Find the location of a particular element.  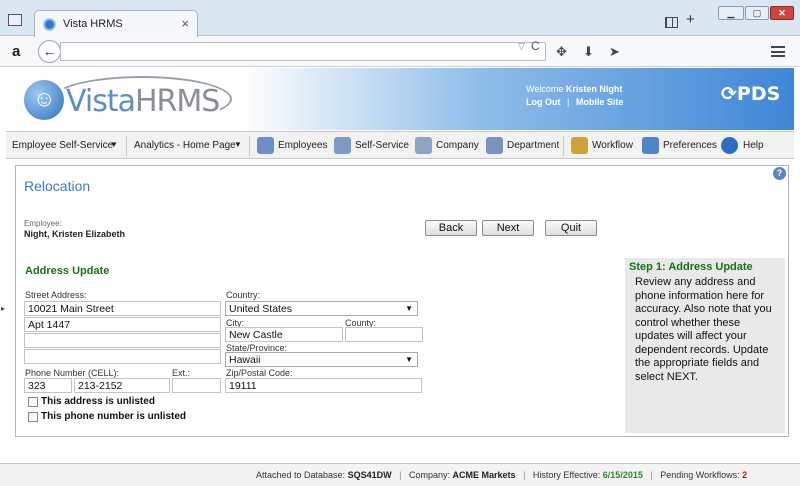

logo-globe-icon is located at coordinates (44, 100).